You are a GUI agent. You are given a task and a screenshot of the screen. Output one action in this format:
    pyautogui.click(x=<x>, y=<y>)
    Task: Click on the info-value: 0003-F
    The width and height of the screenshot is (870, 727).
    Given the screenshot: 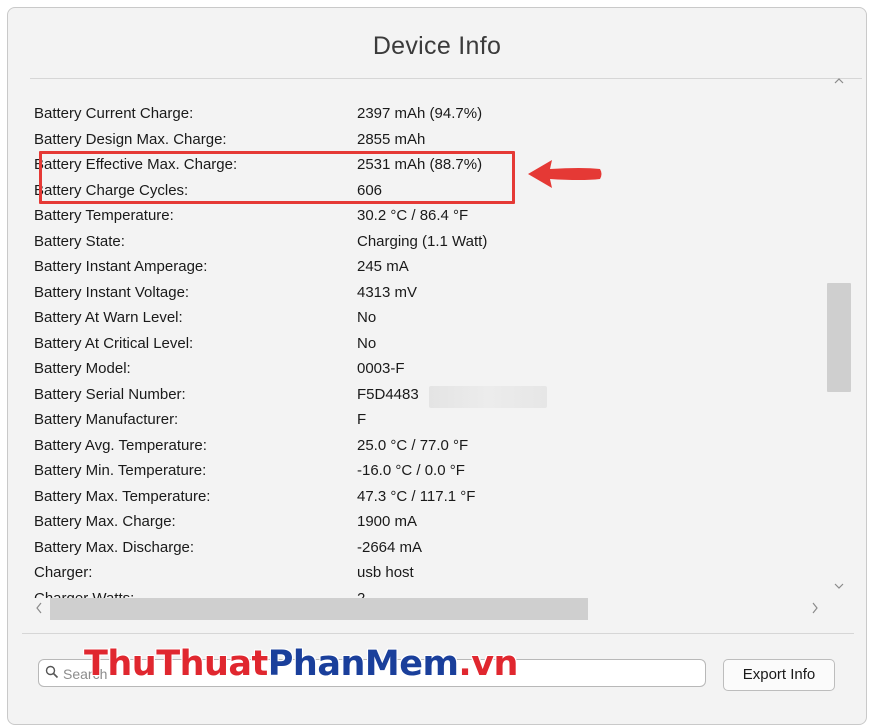 What is the action you would take?
    pyautogui.click(x=381, y=368)
    